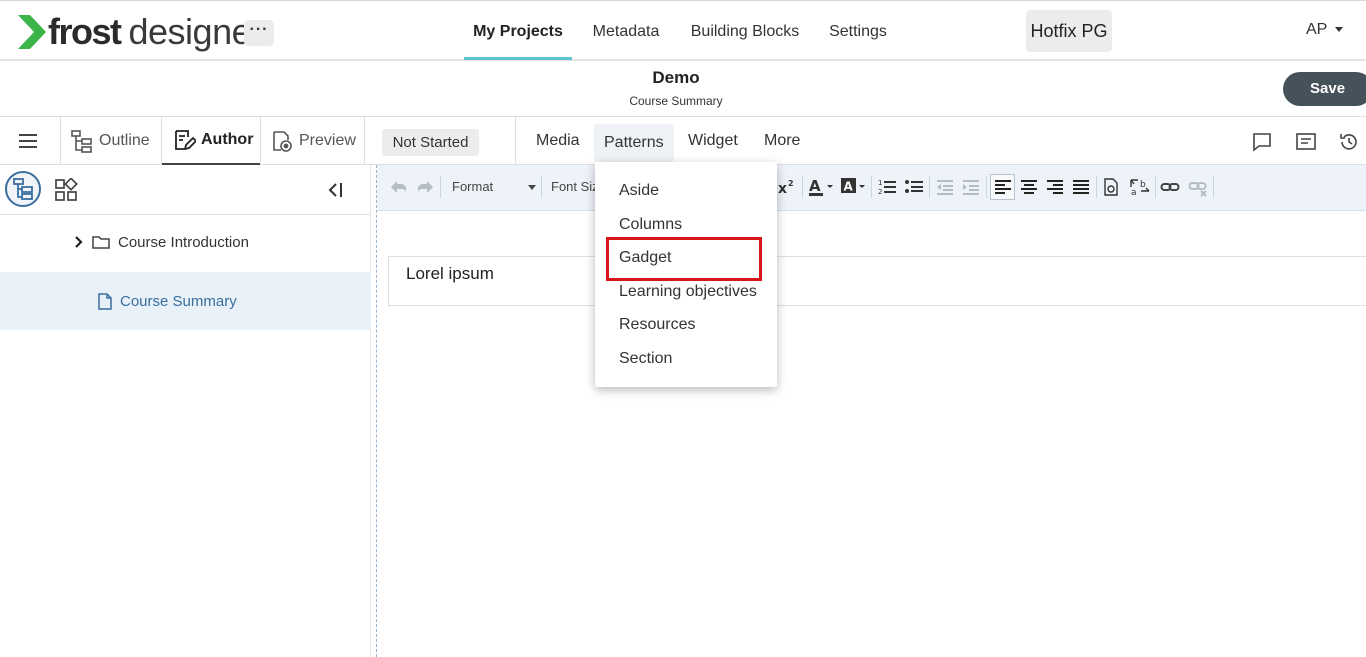 This screenshot has width=1366, height=657. What do you see at coordinates (1198, 187) in the screenshot?
I see `unlink-icon` at bounding box center [1198, 187].